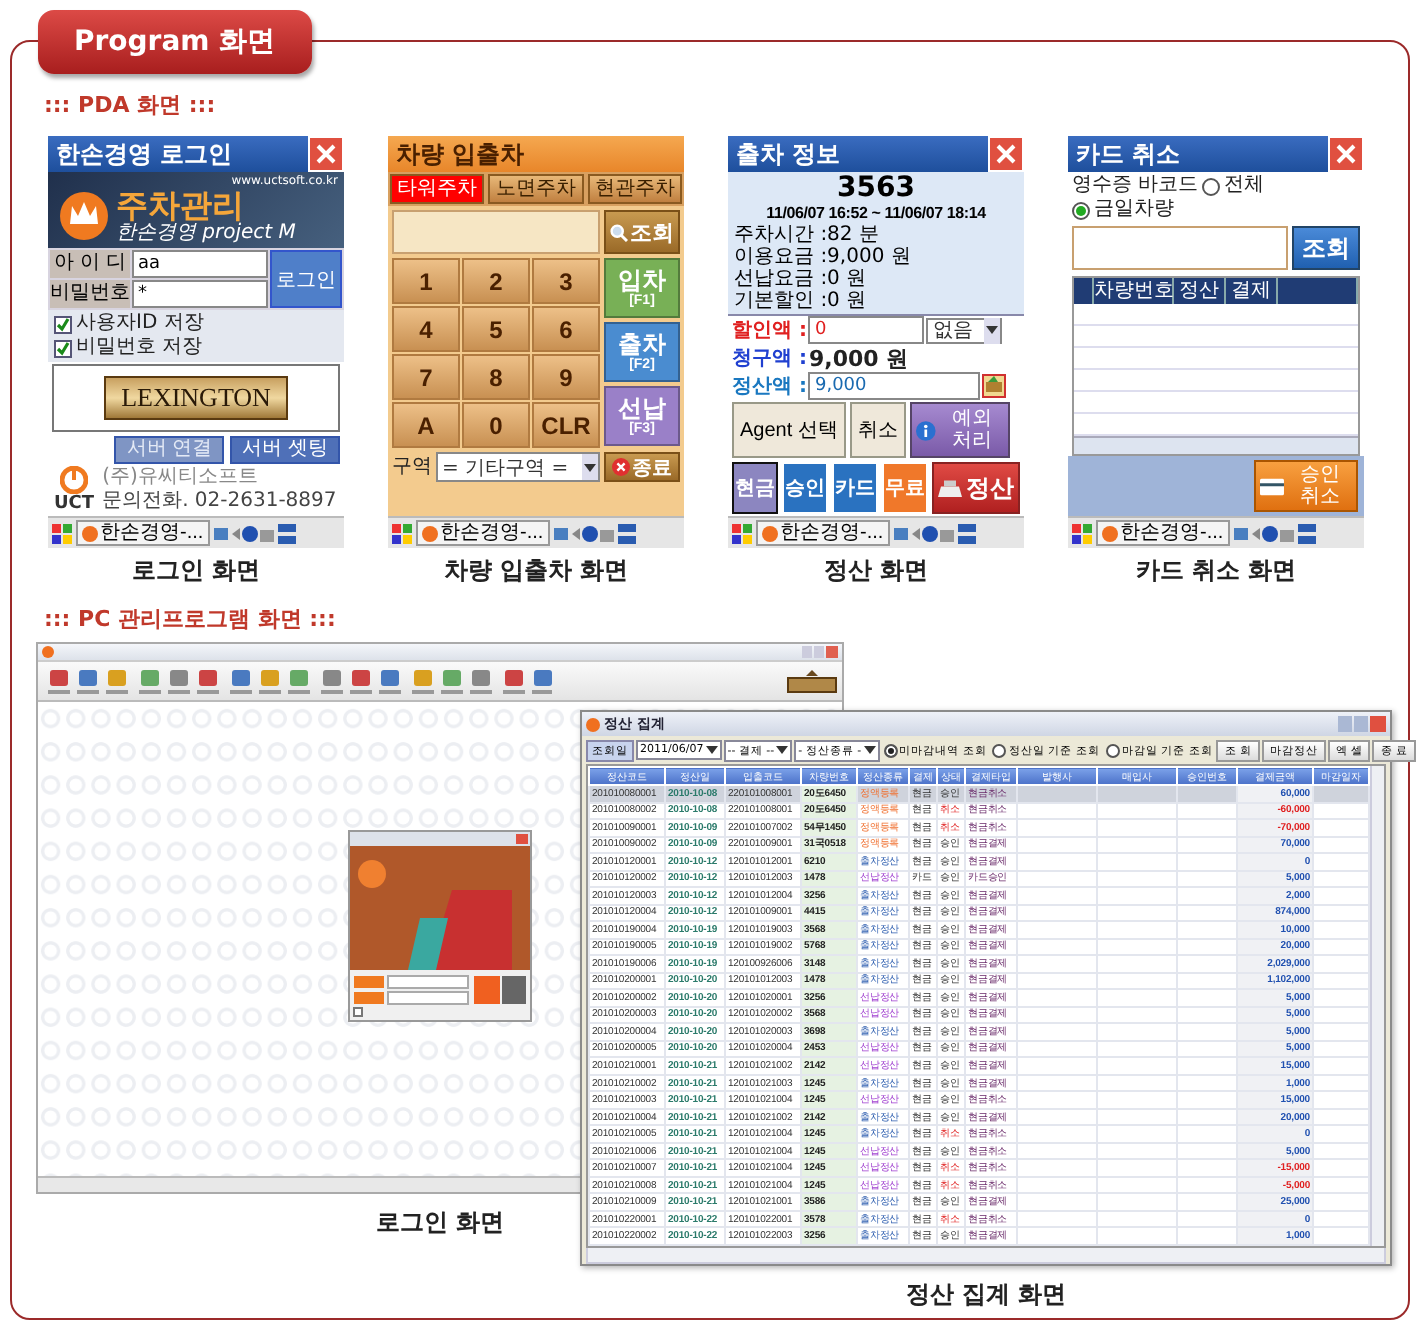  I want to click on banner-subtitle: 한손경영 project M, so click(206, 233).